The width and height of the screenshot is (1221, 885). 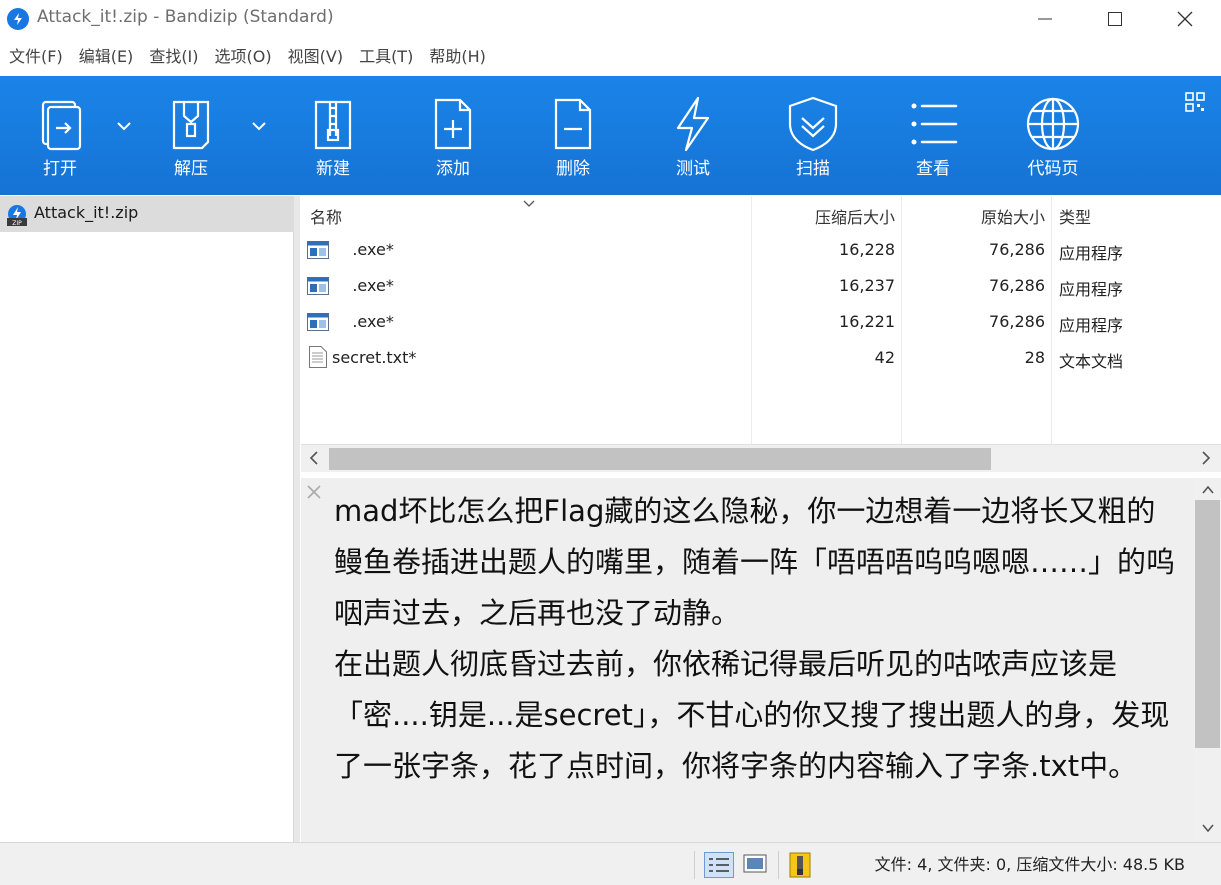 What do you see at coordinates (173, 55) in the screenshot?
I see `menu-find: 查找(I)` at bounding box center [173, 55].